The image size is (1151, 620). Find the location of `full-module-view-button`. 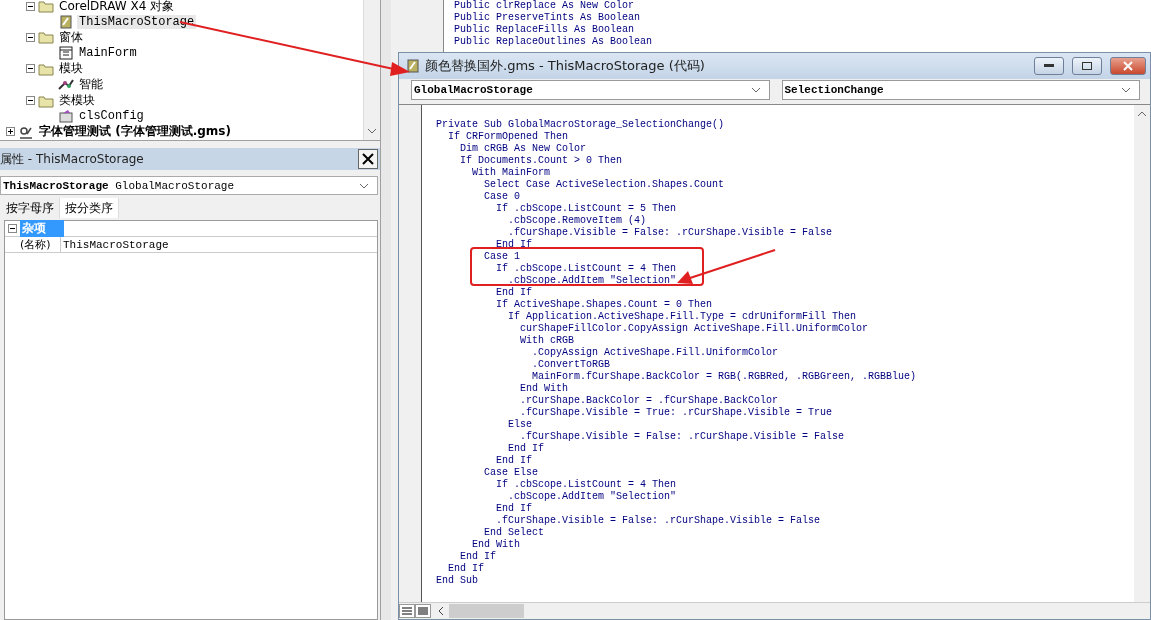

full-module-view-button is located at coordinates (423, 611).